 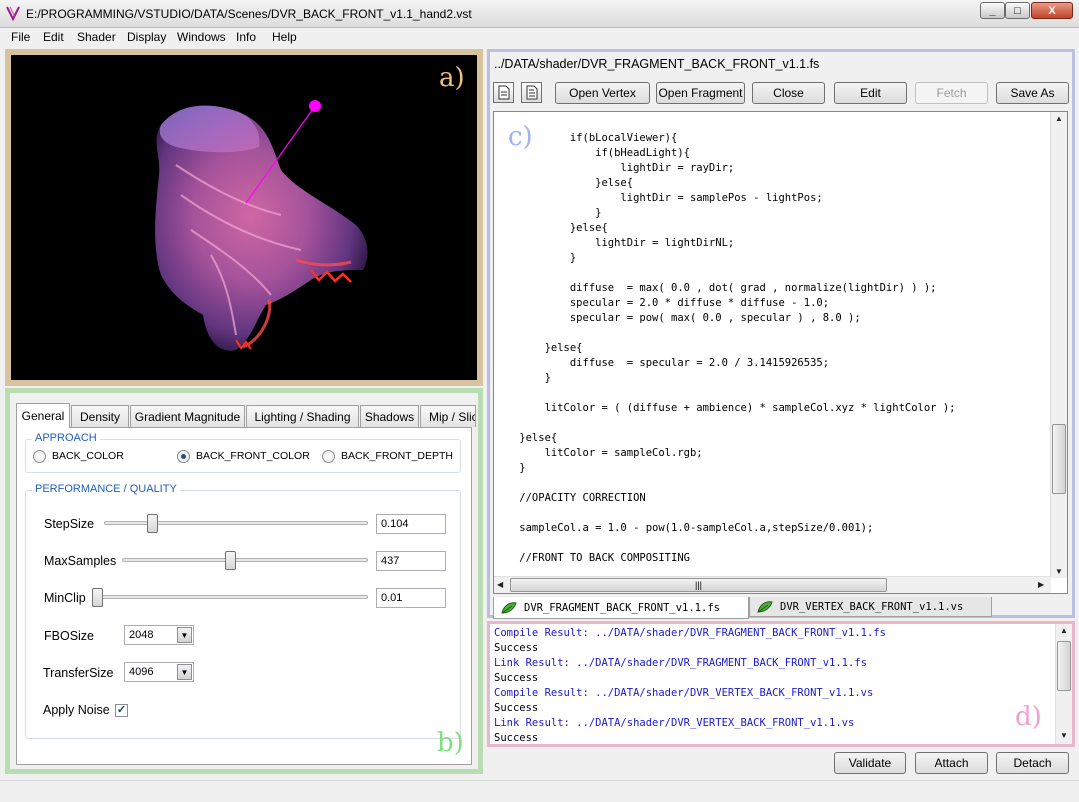 I want to click on radio-back-front-color, so click(x=183, y=456).